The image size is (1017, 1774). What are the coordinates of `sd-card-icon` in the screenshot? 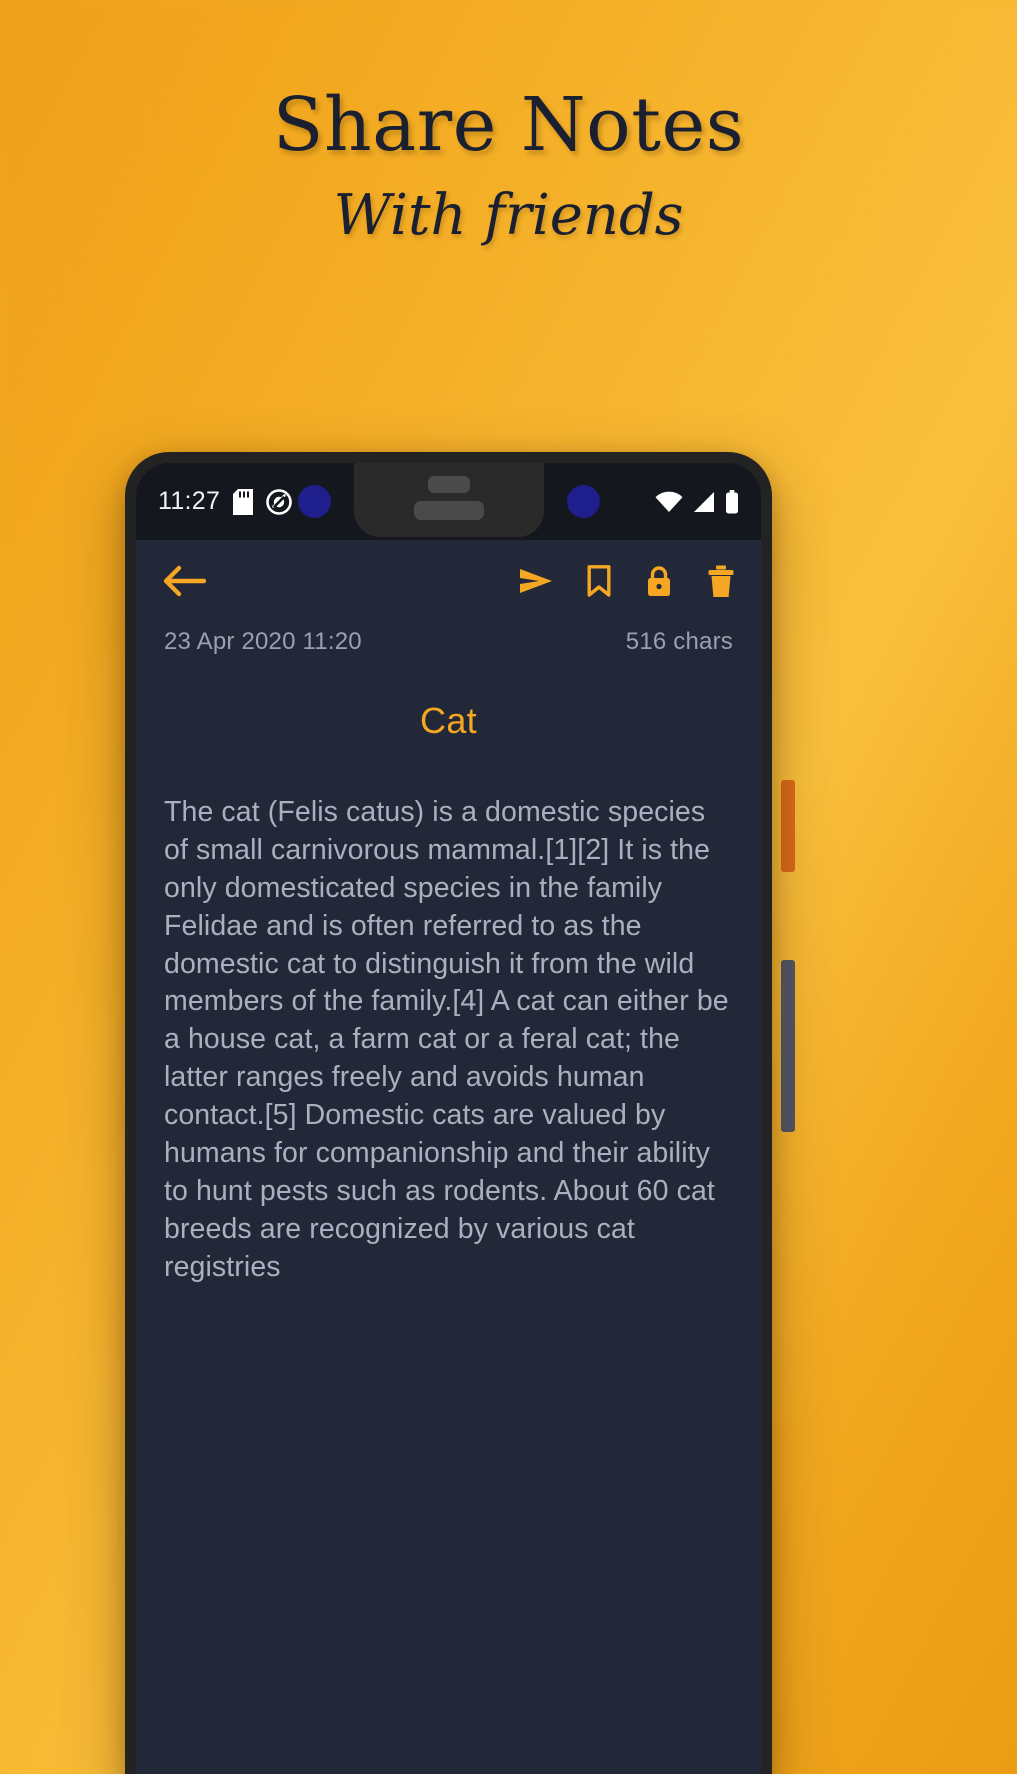 It's located at (243, 501).